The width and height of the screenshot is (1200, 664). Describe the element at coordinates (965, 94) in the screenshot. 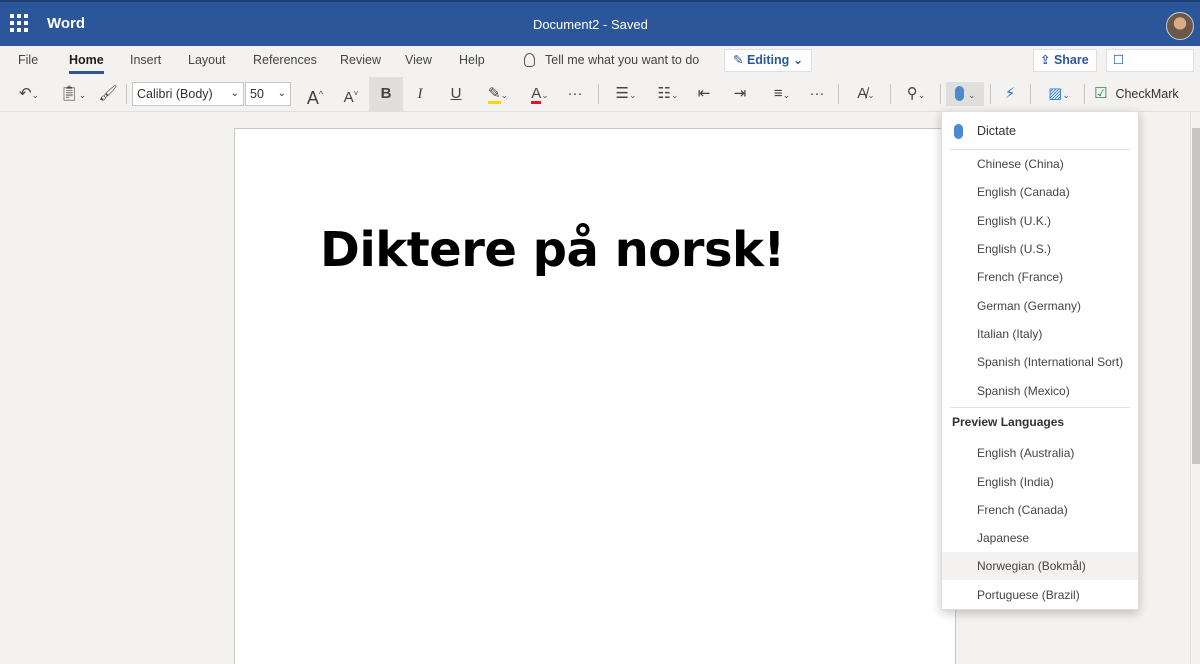

I see `dictate-button: ⌄` at that location.